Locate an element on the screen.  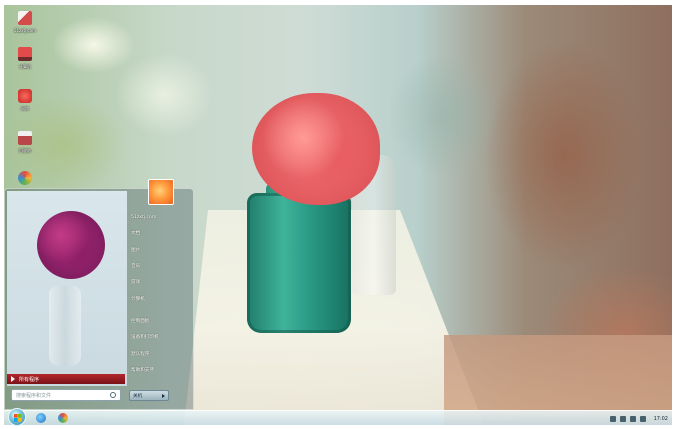
recycle-bin-icon is located at coordinates (25, 138).